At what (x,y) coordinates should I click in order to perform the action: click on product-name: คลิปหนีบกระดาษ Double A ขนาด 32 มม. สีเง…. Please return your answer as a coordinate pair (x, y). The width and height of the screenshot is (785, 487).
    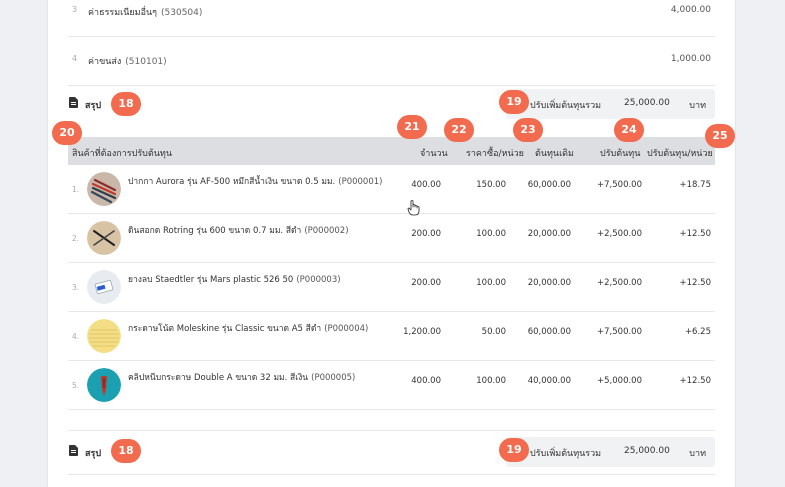
    Looking at the image, I should click on (242, 378).